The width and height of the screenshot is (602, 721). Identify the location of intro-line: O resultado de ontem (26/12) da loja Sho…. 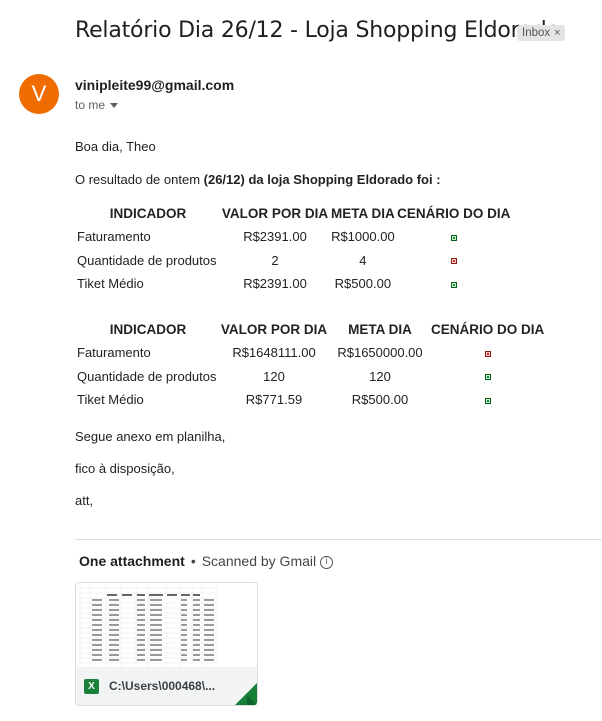
(258, 179).